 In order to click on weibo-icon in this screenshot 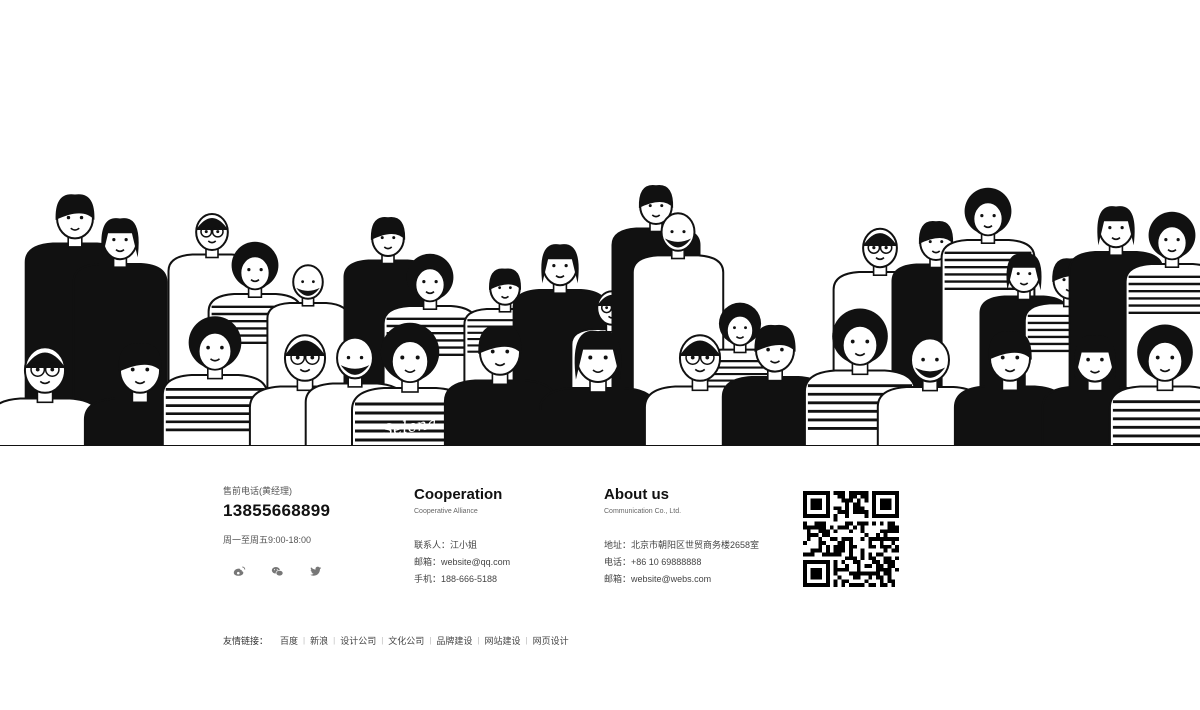, I will do `click(239, 571)`.